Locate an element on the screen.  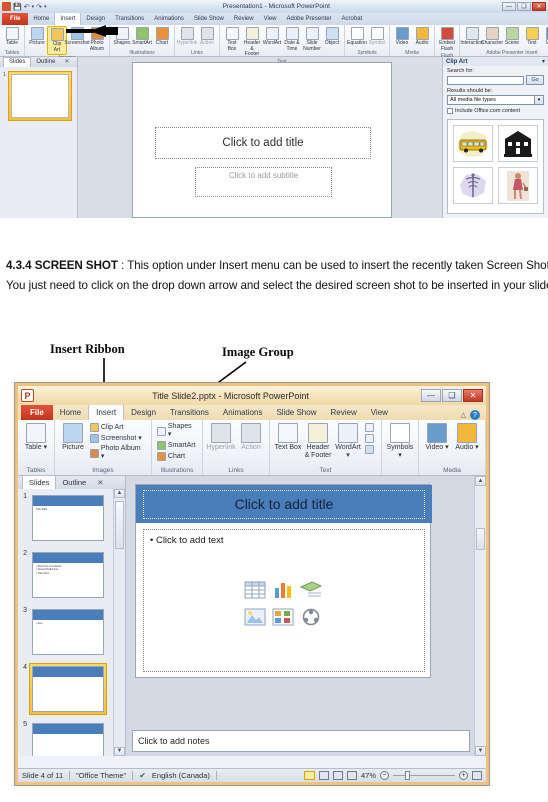
school-bus-clipart is located at coordinates (473, 143).